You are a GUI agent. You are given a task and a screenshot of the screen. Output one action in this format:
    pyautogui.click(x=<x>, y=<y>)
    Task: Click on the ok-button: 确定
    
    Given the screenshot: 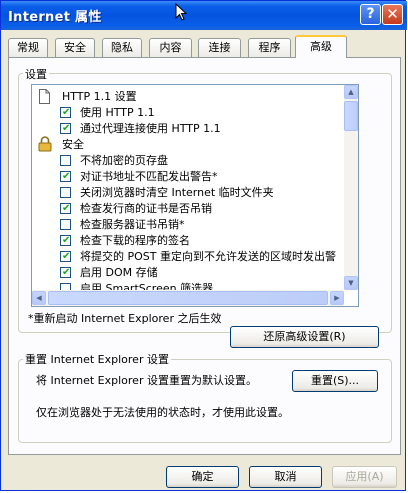 What is the action you would take?
    pyautogui.click(x=202, y=477)
    